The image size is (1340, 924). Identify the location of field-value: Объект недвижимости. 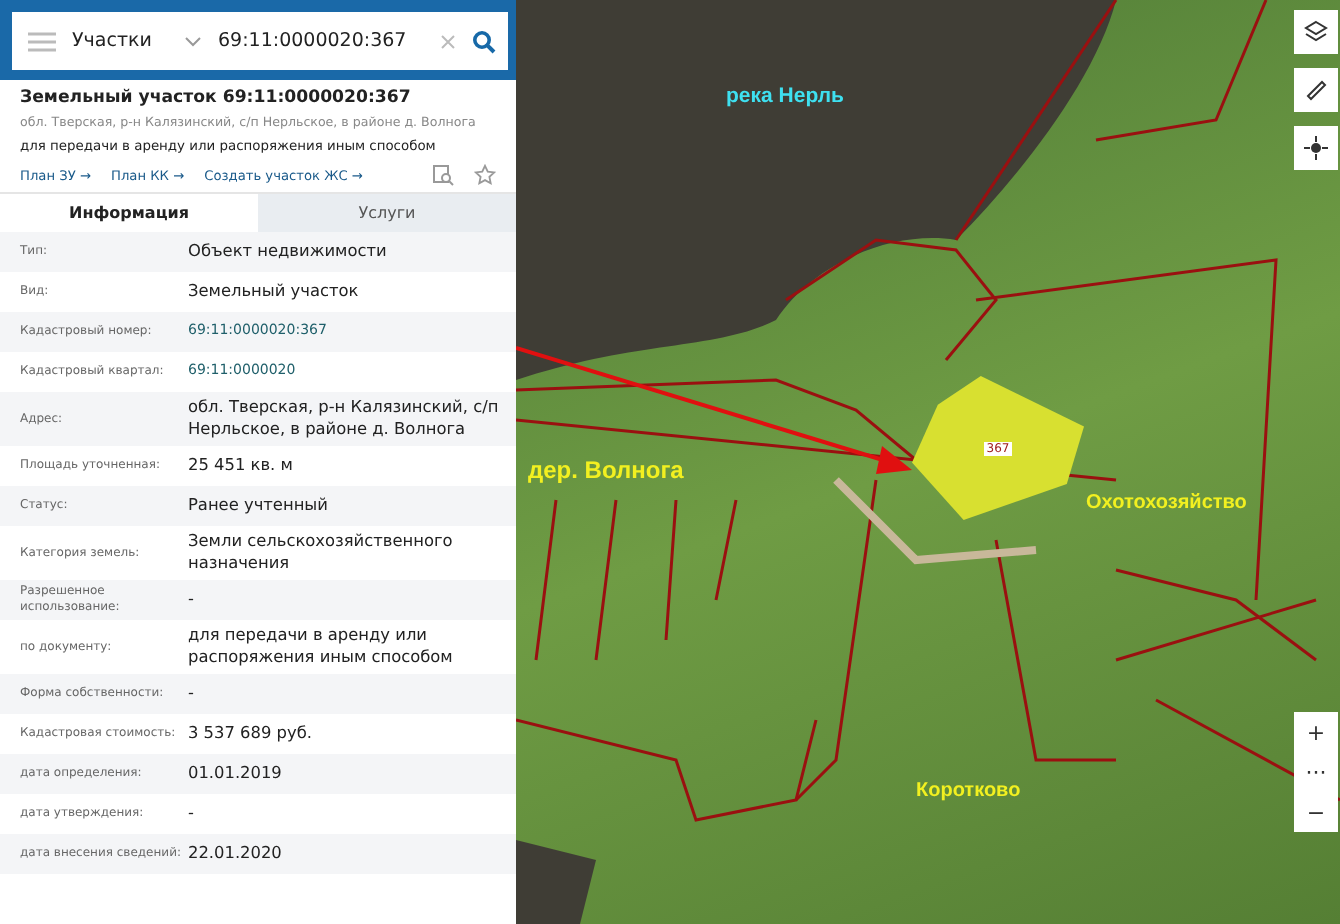
(288, 252).